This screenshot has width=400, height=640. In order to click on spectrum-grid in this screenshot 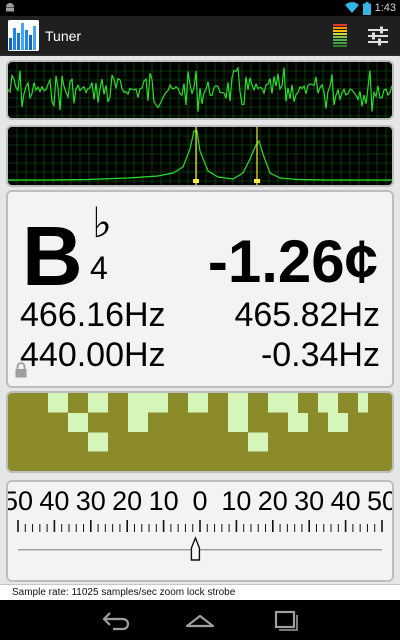, I will do `click(200, 156)`.